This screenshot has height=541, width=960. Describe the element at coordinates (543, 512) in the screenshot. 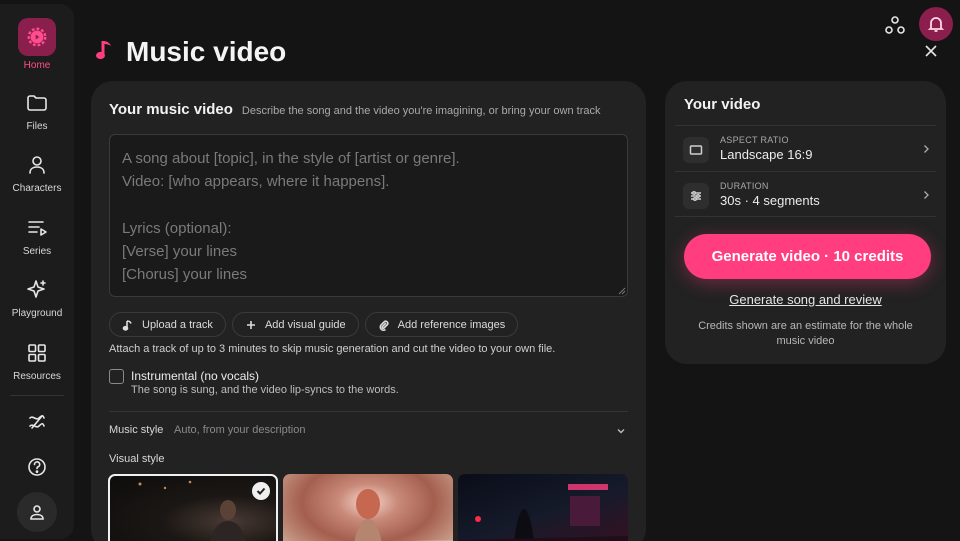

I see `neon-street-image` at that location.